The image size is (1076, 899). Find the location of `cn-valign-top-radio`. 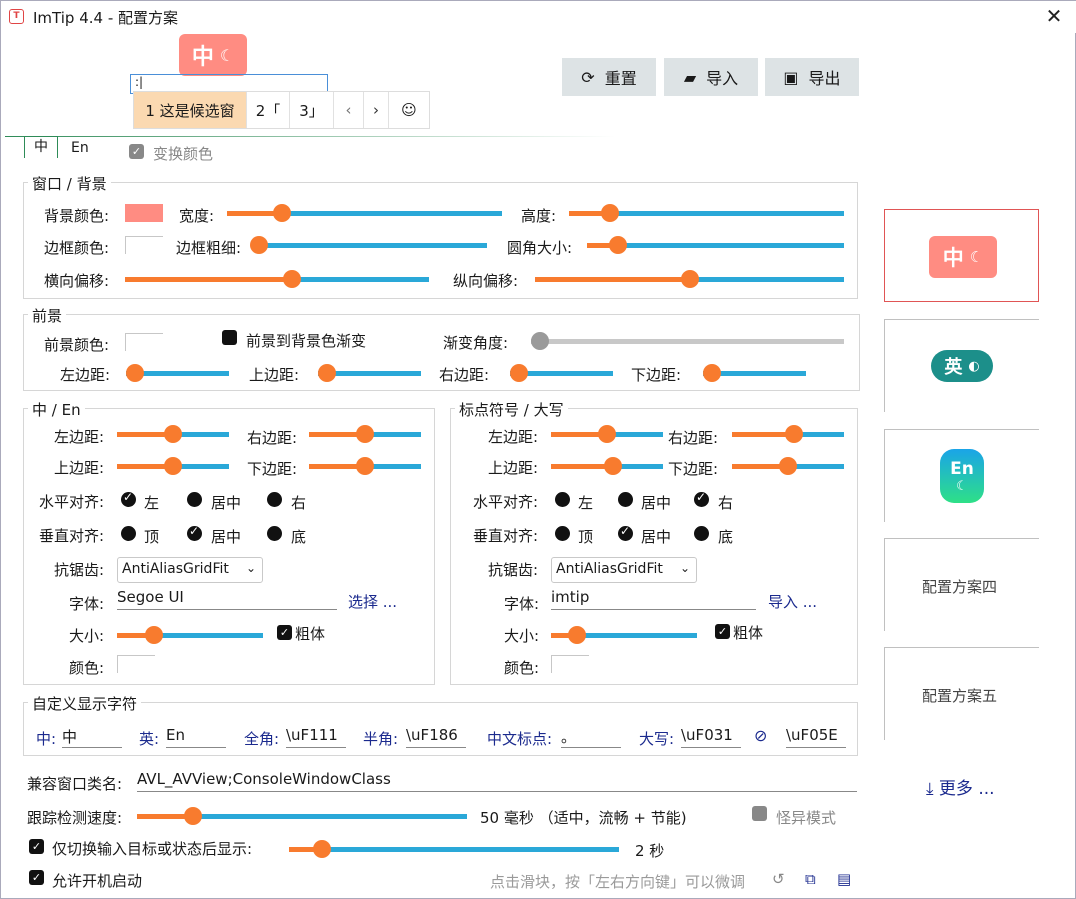

cn-valign-top-radio is located at coordinates (128, 533).